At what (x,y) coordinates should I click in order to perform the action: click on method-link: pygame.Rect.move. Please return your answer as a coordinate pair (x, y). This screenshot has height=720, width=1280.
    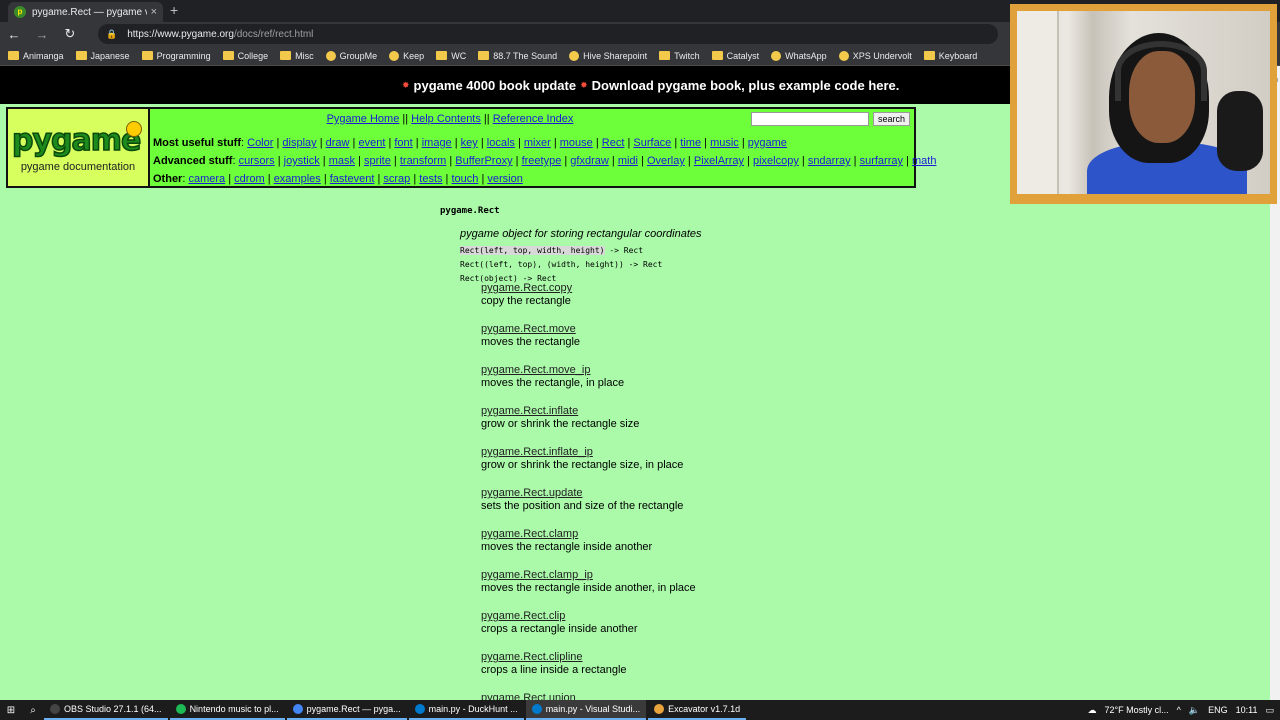
    Looking at the image, I should click on (528, 329).